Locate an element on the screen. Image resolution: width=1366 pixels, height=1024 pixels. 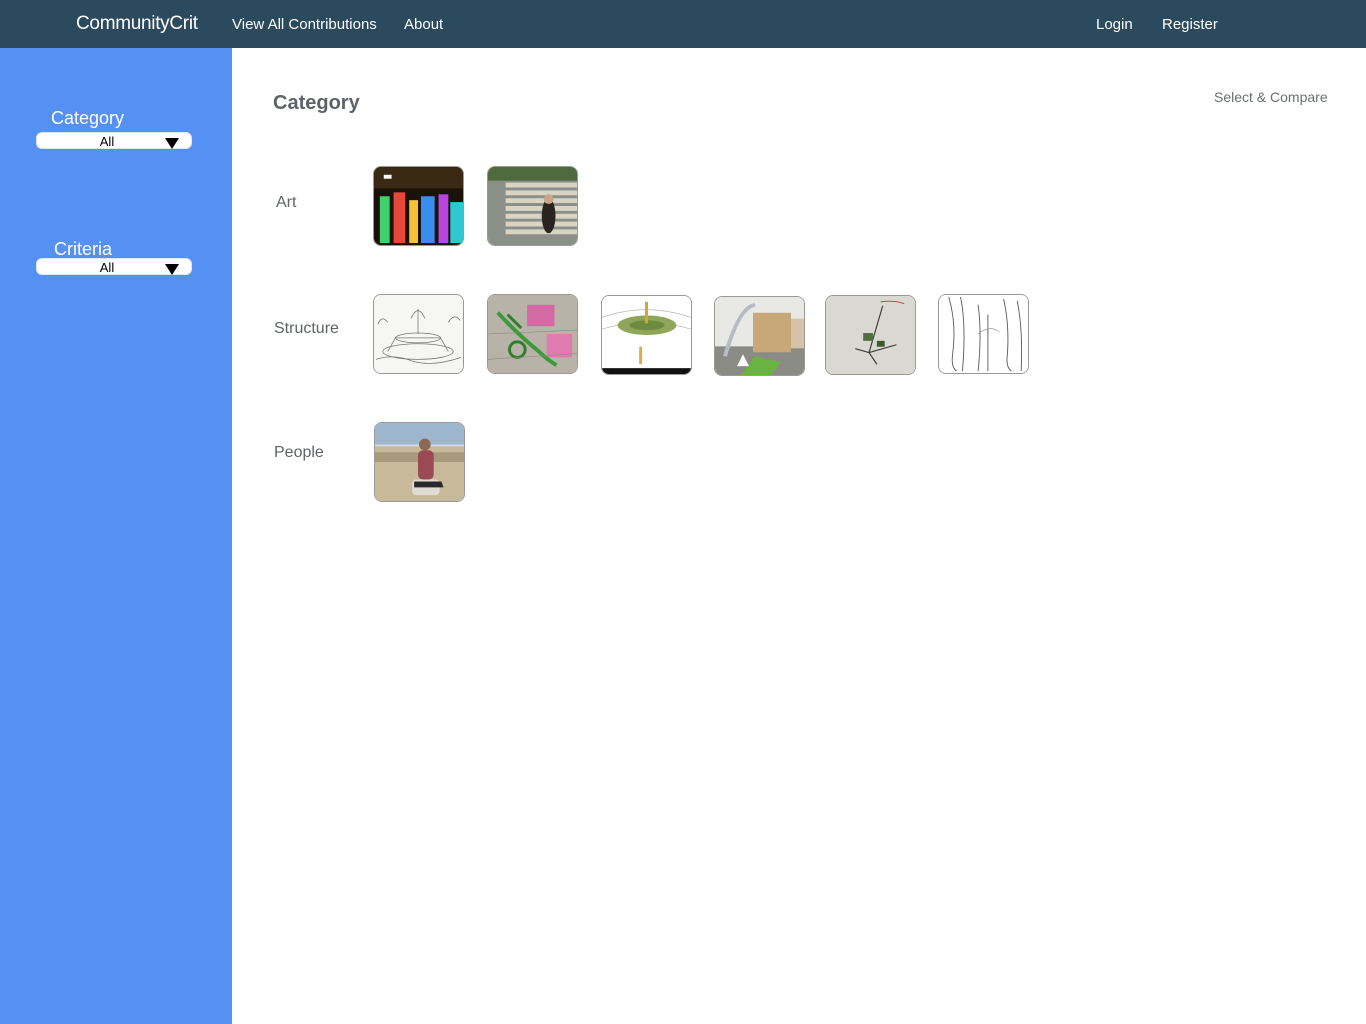
criteria-filter-label: Criteria is located at coordinates (83, 249).